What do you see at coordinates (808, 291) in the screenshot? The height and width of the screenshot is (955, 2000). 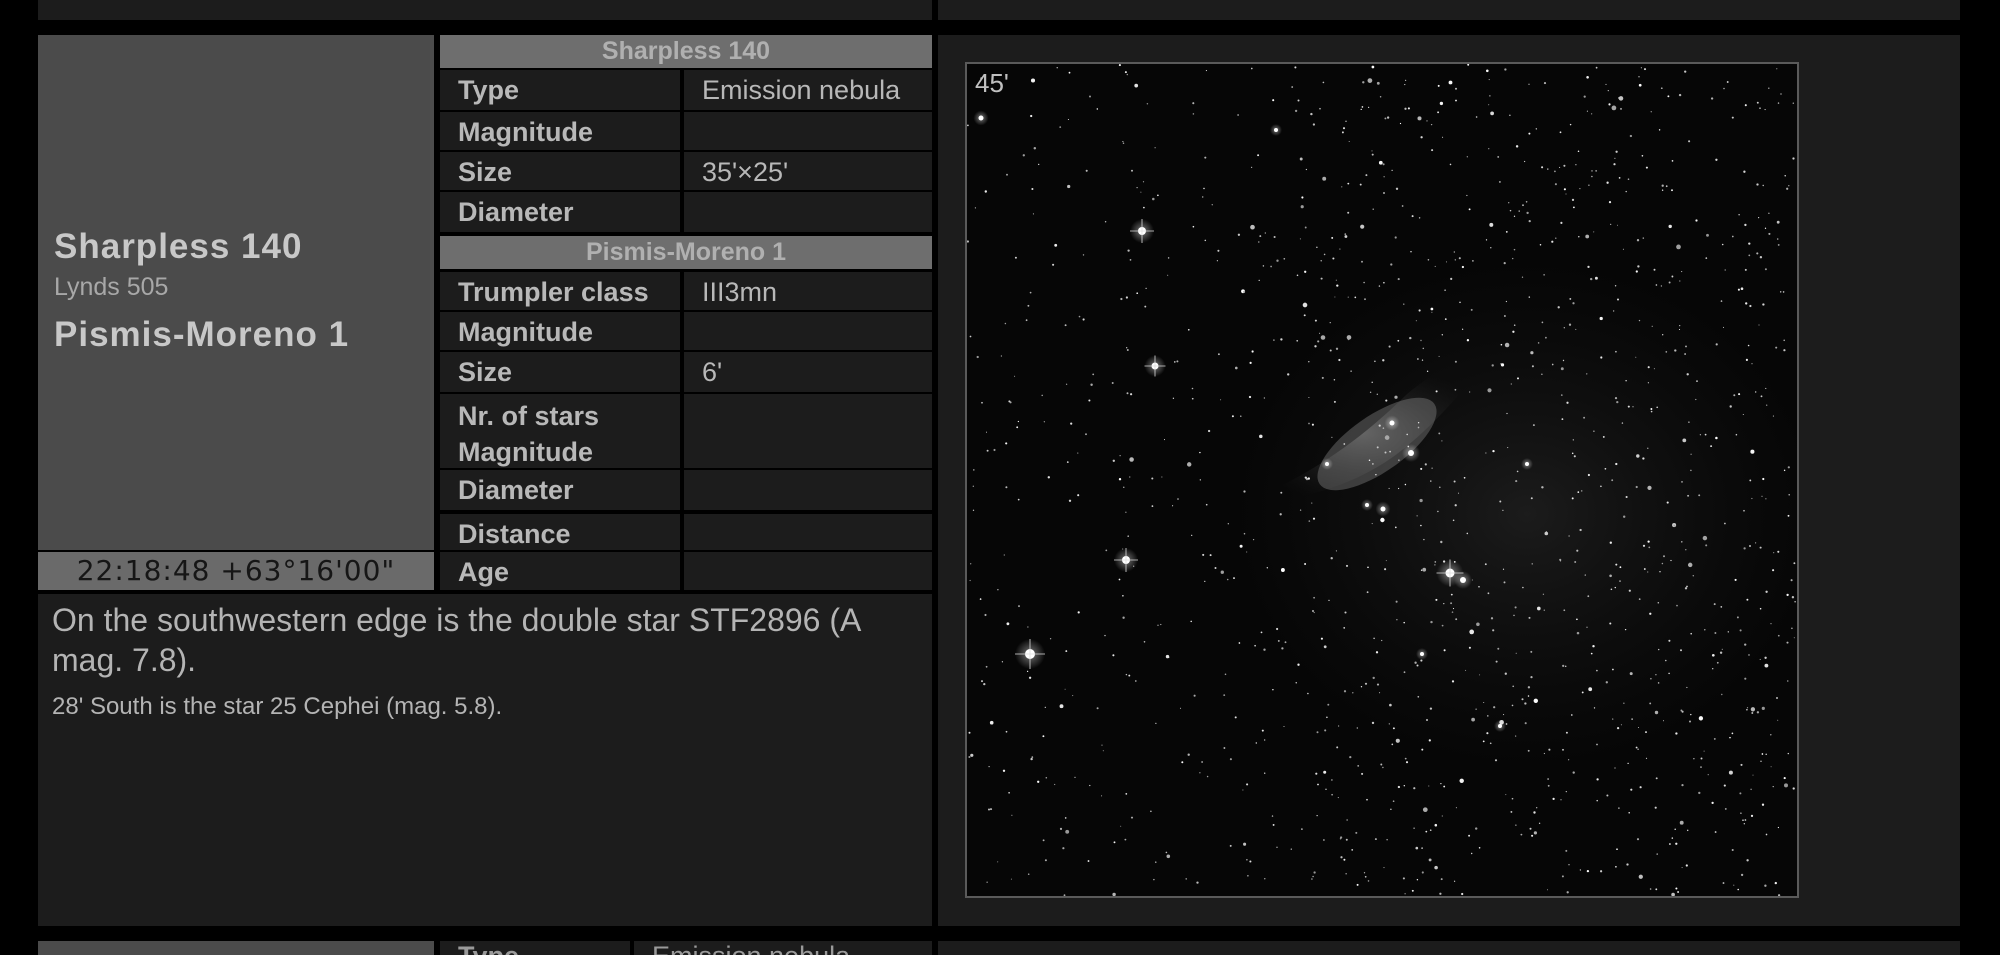 I see `cluster-trumpler-value-cell: III3mn` at bounding box center [808, 291].